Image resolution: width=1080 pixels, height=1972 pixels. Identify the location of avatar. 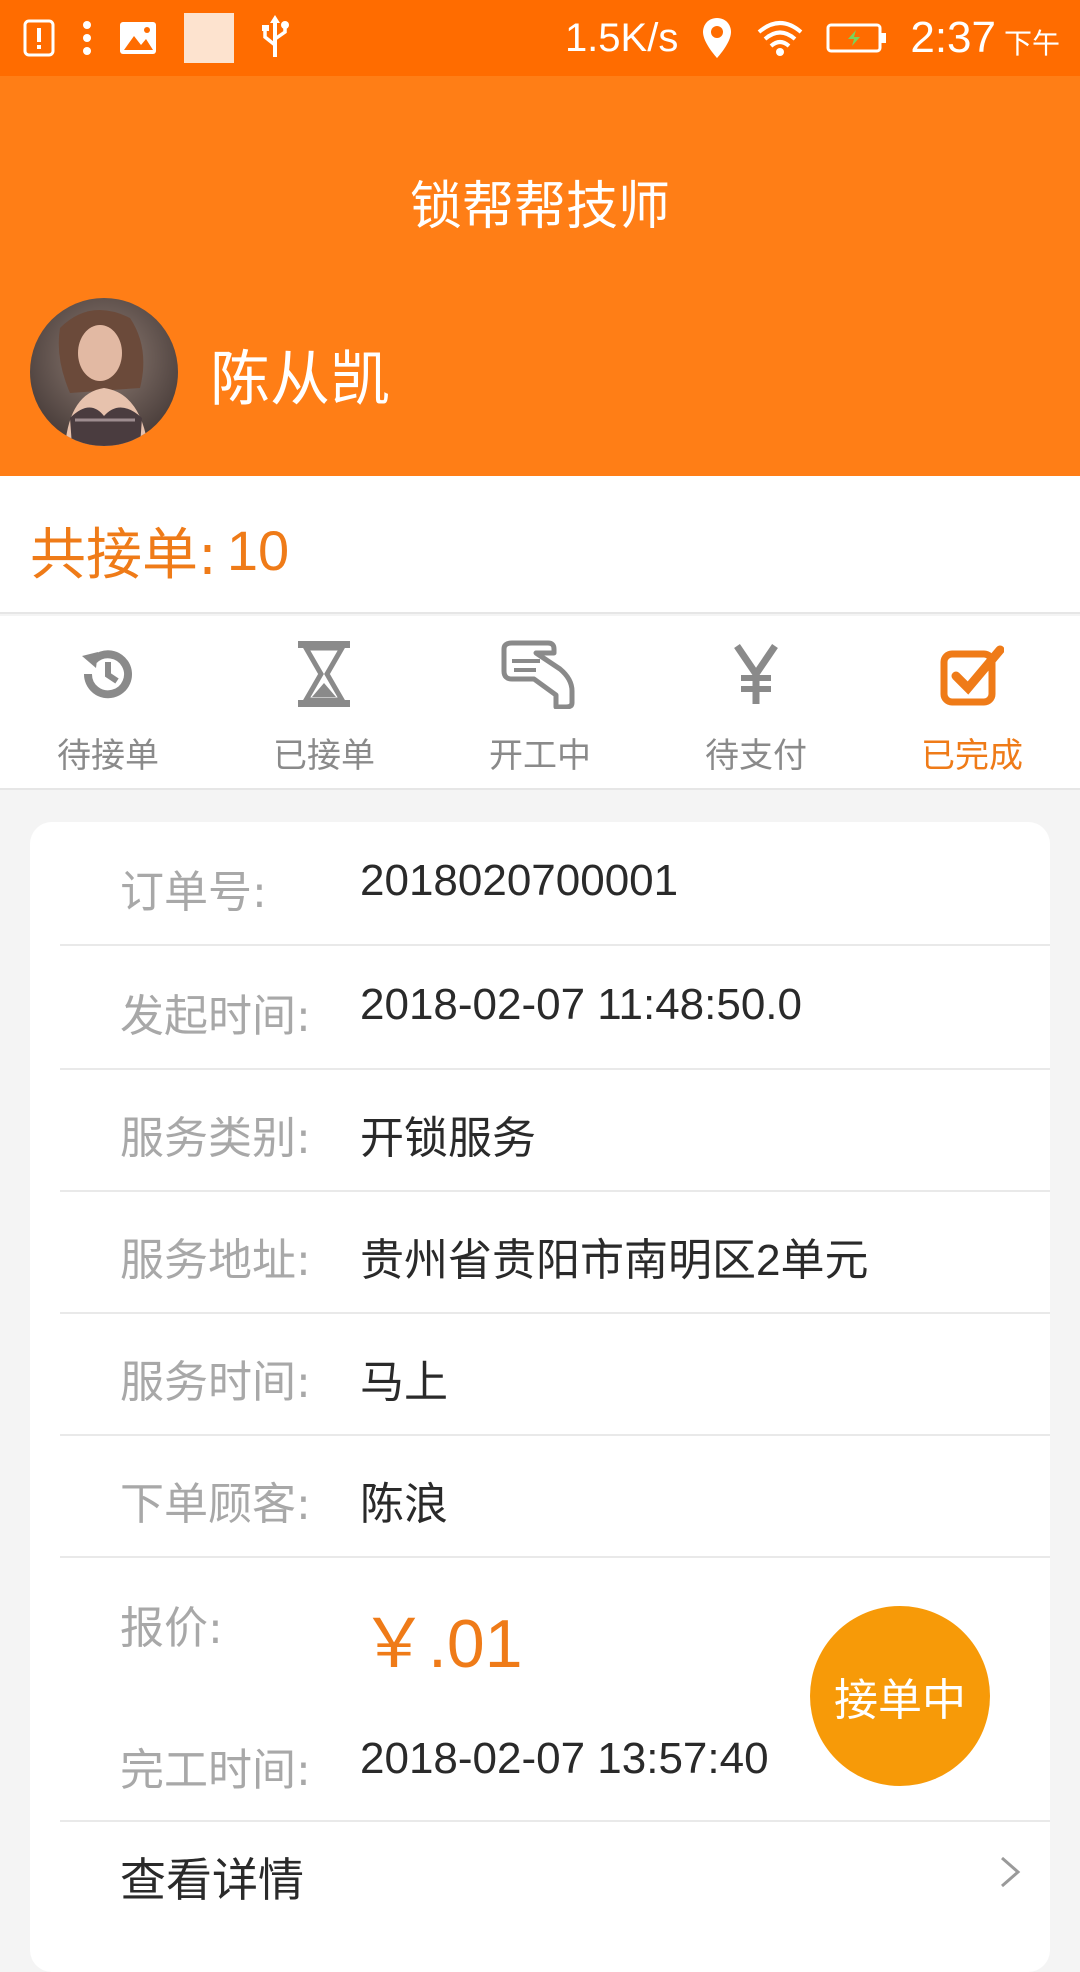
(104, 372).